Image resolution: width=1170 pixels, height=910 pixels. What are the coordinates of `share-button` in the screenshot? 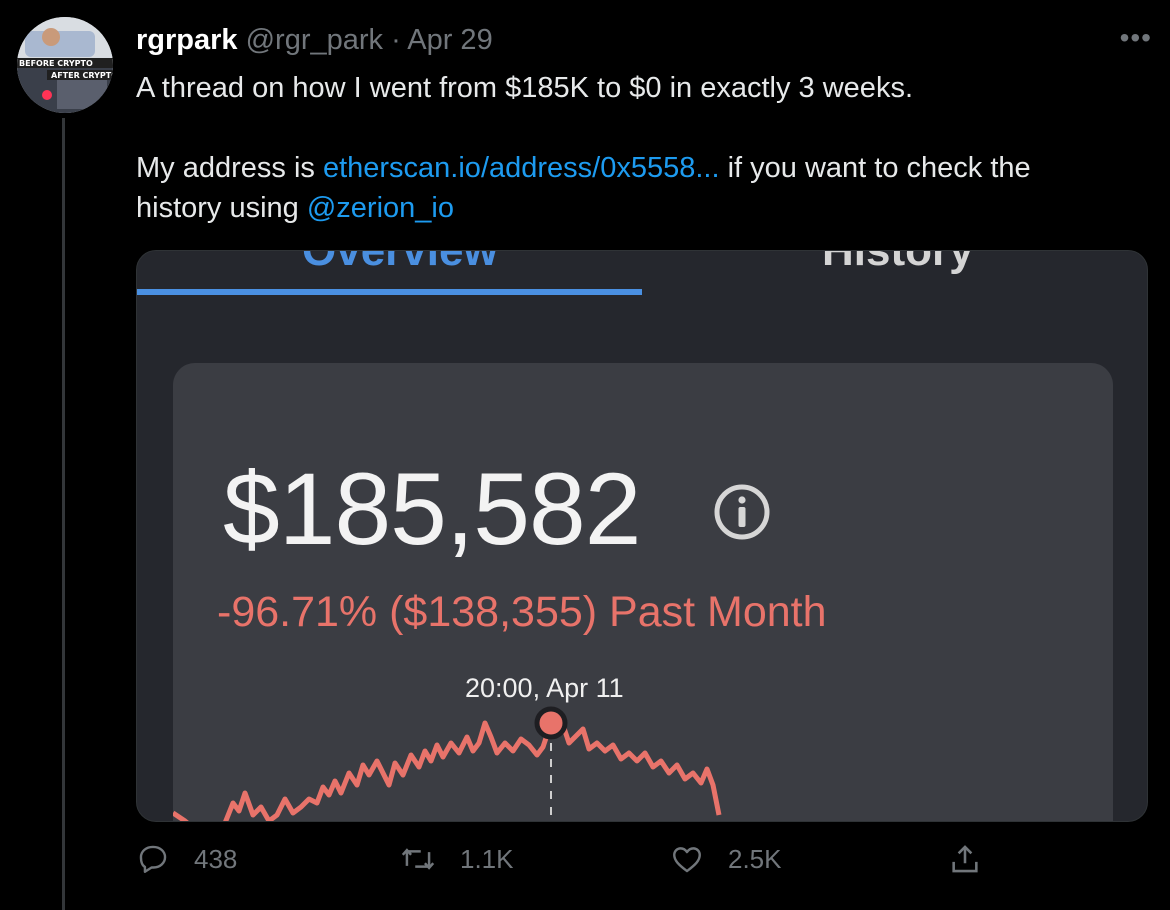 It's located at (965, 859).